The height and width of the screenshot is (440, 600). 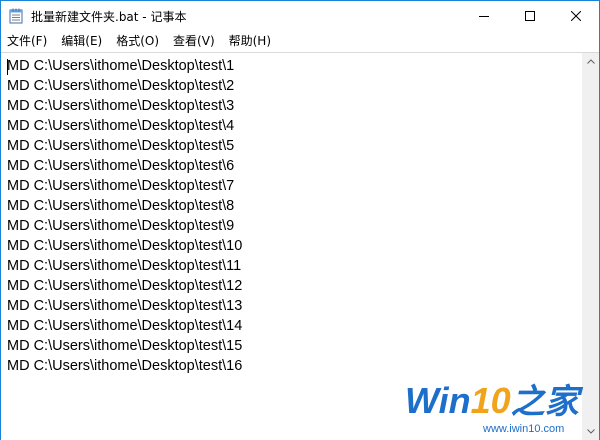 I want to click on watermark-brand-ten: 10, so click(x=490, y=400).